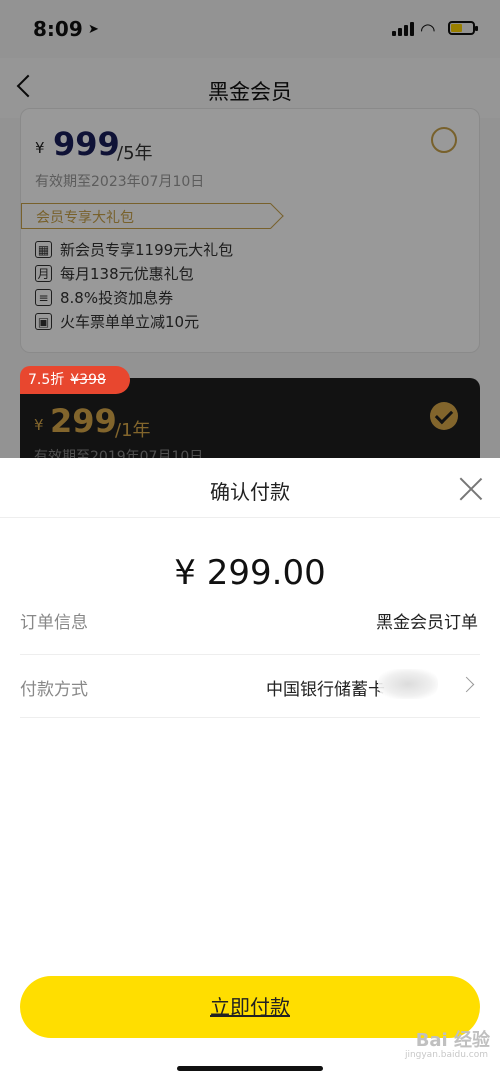  What do you see at coordinates (446, 1055) in the screenshot?
I see `watermark-url: jingyan.baidu.com` at bounding box center [446, 1055].